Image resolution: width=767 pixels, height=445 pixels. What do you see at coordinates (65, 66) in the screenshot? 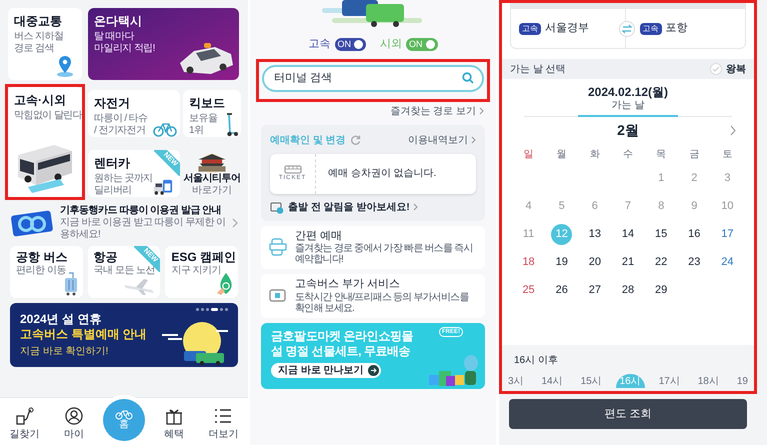
I see `map-pin-icon` at bounding box center [65, 66].